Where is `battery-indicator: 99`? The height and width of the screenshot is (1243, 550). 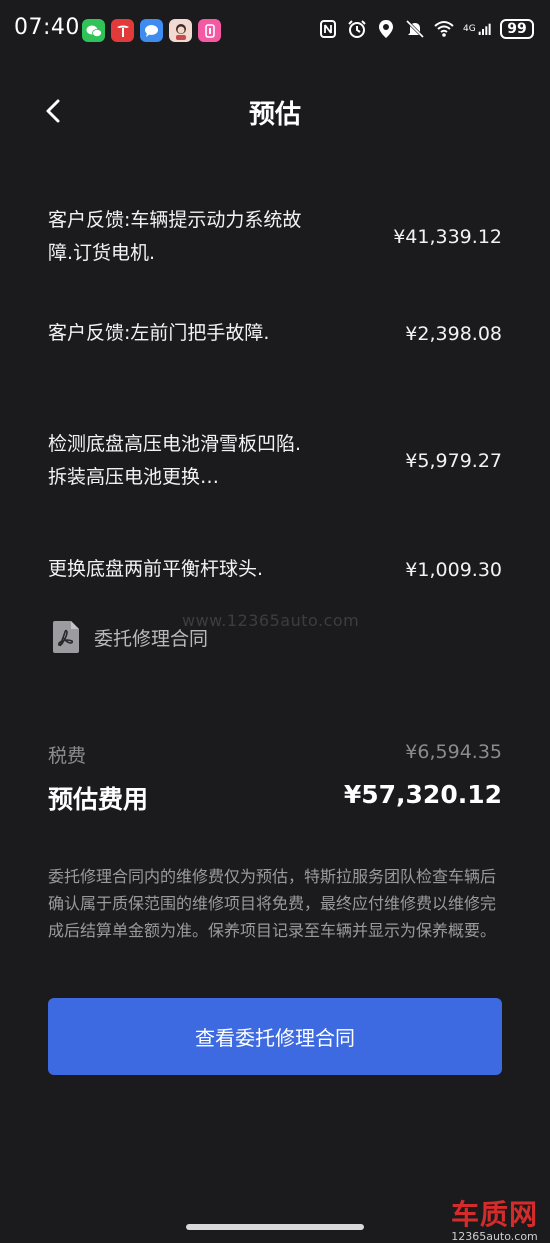
battery-indicator: 99 is located at coordinates (517, 29).